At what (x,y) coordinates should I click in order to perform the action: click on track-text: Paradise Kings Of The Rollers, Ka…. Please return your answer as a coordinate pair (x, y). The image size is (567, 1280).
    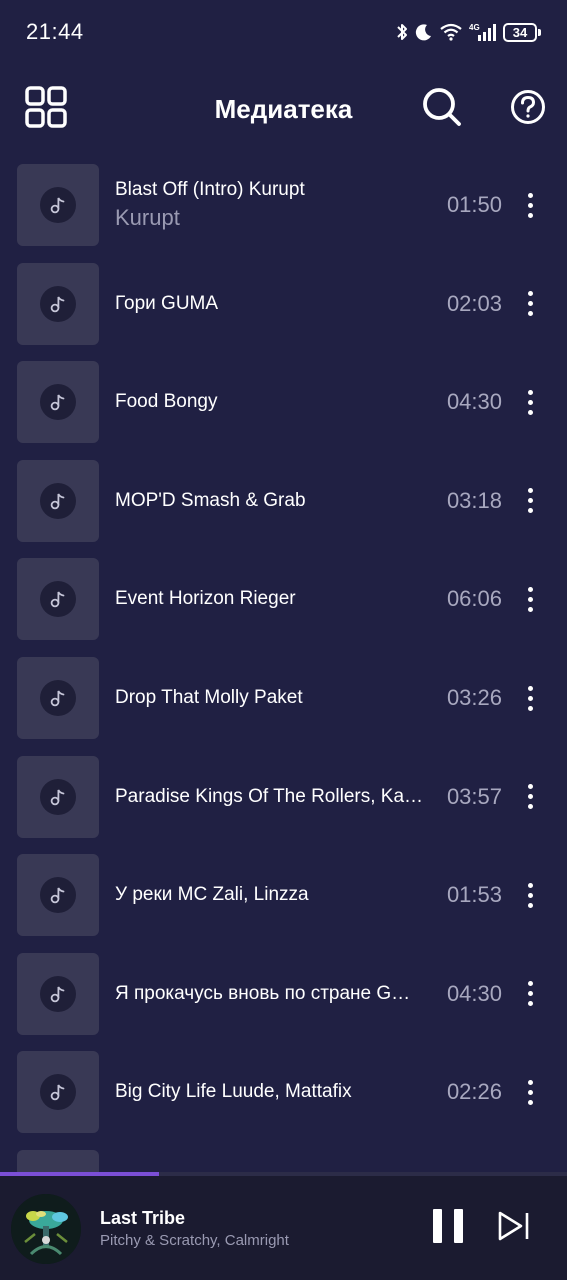
    Looking at the image, I should click on (271, 797).